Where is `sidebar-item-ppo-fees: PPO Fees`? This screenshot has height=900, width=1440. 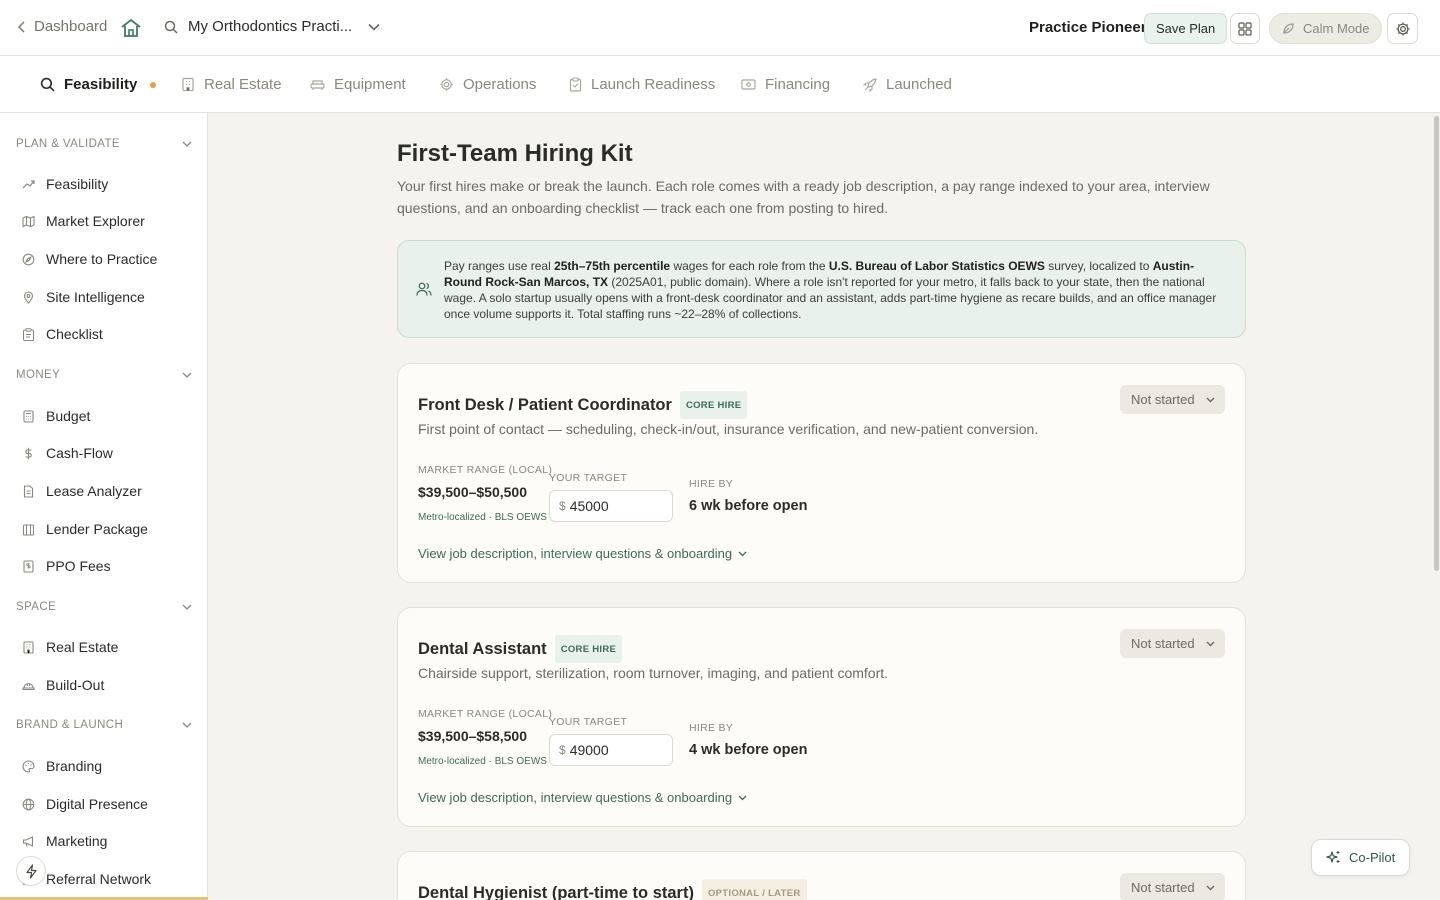
sidebar-item-ppo-fees: PPO Fees is located at coordinates (66, 566).